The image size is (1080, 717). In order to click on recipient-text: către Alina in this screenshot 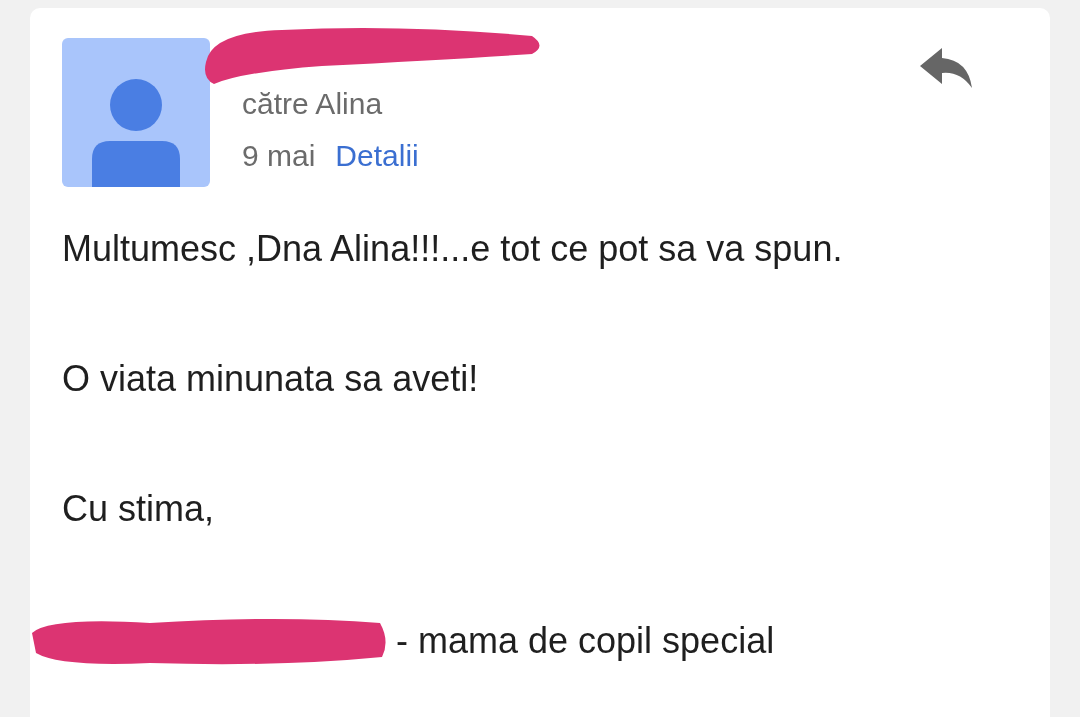, I will do `click(313, 104)`.